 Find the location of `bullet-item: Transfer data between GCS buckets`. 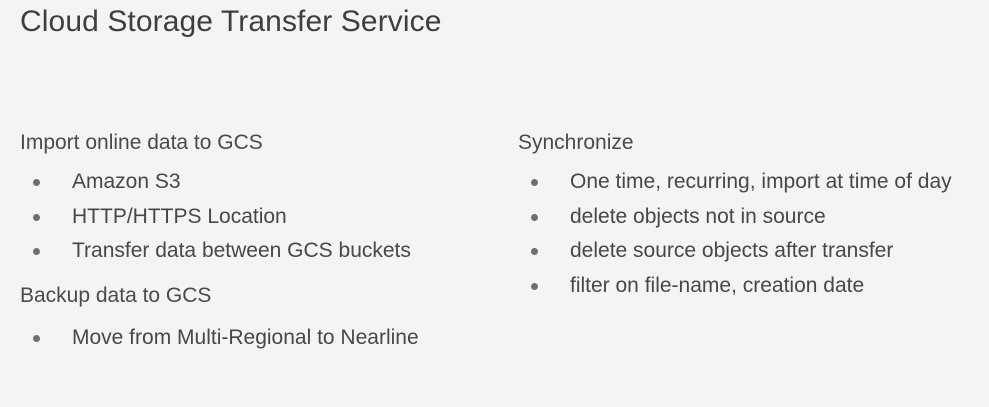

bullet-item: Transfer data between GCS buckets is located at coordinates (255, 251).